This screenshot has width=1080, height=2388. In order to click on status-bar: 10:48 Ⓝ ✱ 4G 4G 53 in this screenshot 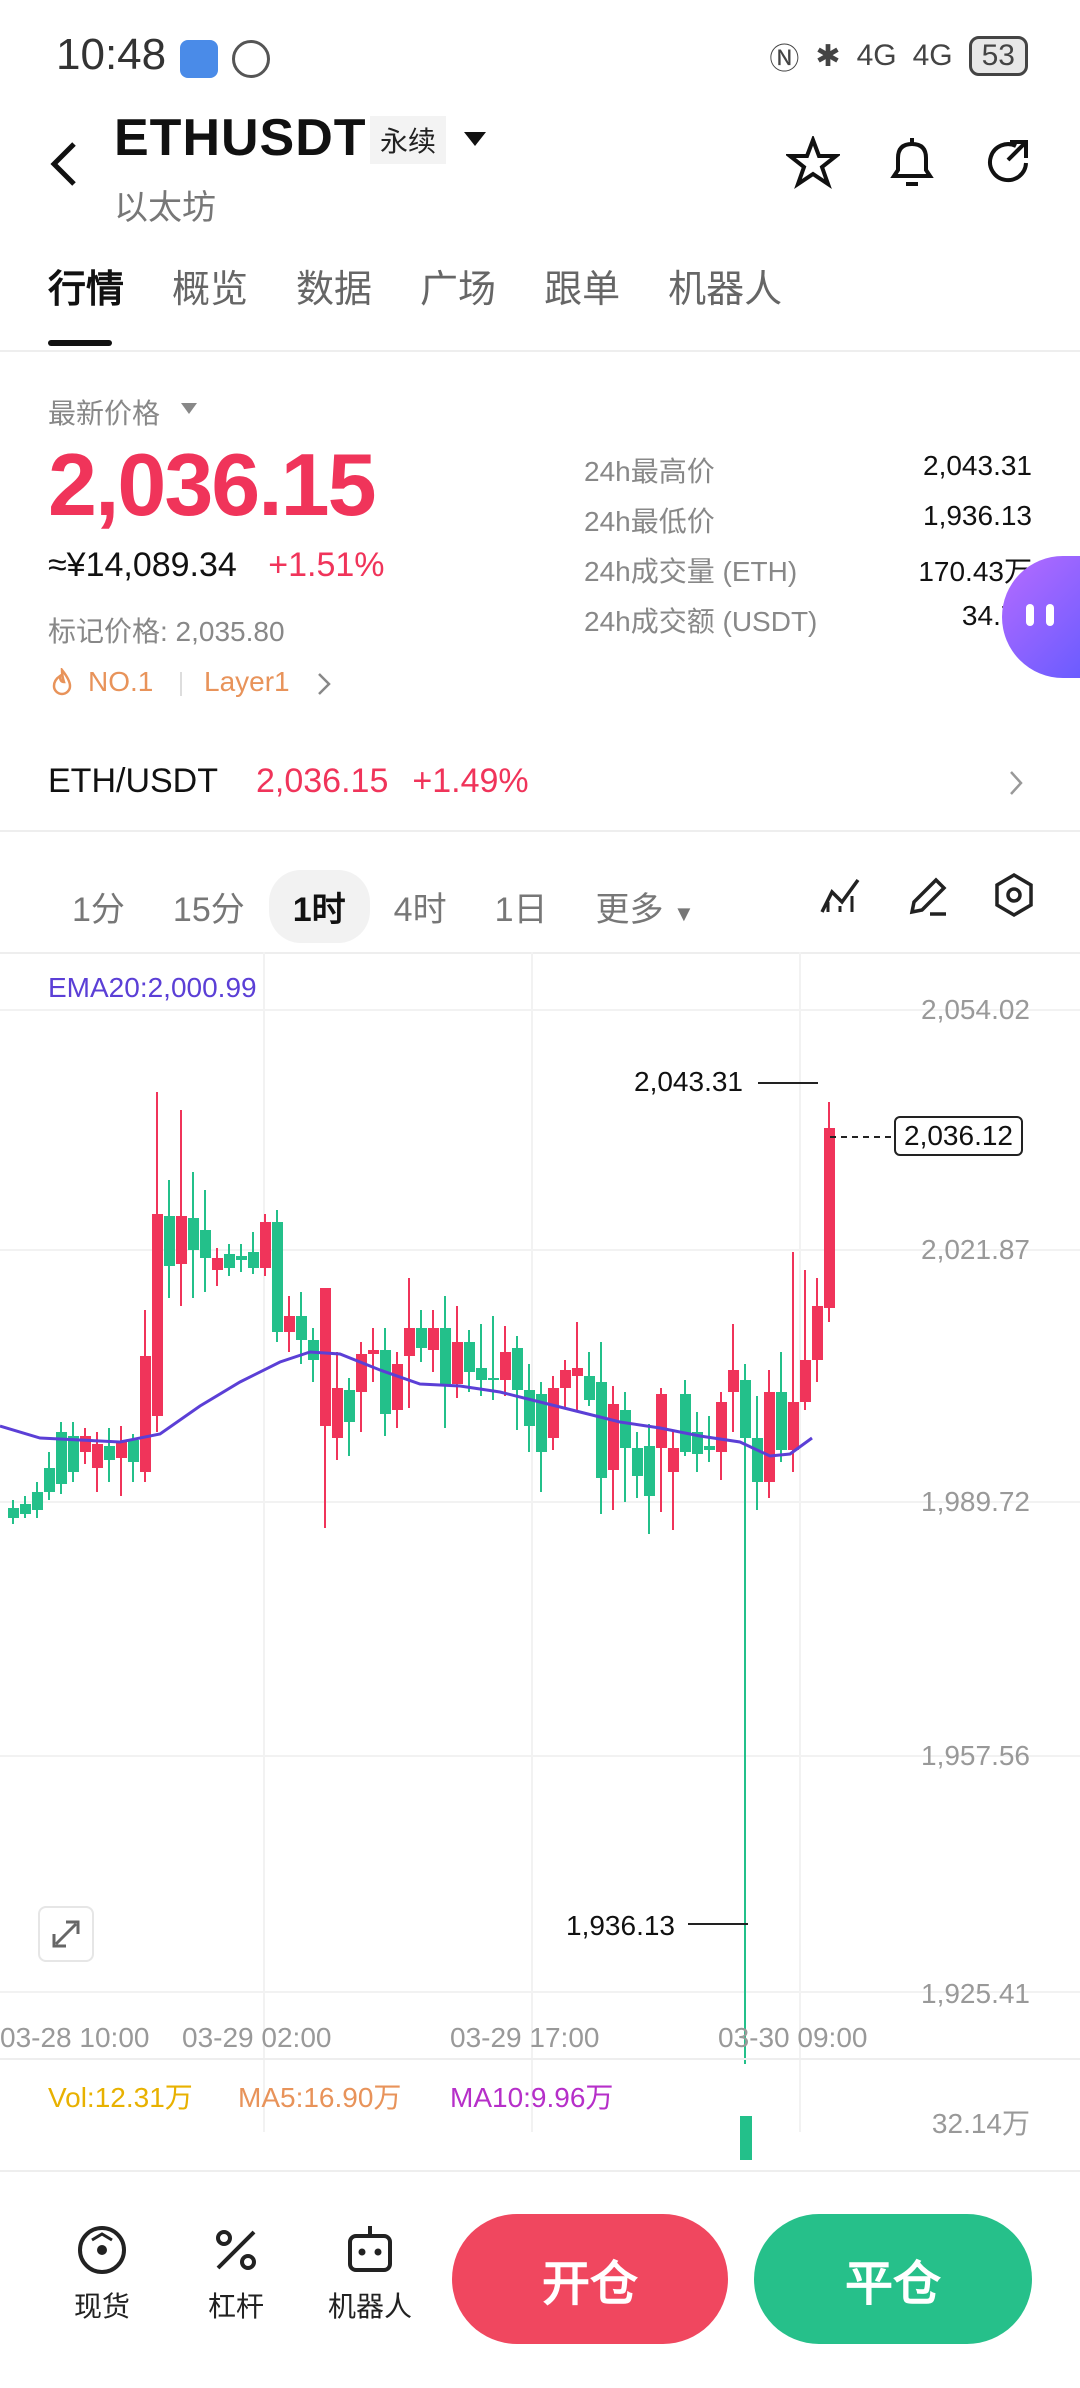, I will do `click(540, 55)`.